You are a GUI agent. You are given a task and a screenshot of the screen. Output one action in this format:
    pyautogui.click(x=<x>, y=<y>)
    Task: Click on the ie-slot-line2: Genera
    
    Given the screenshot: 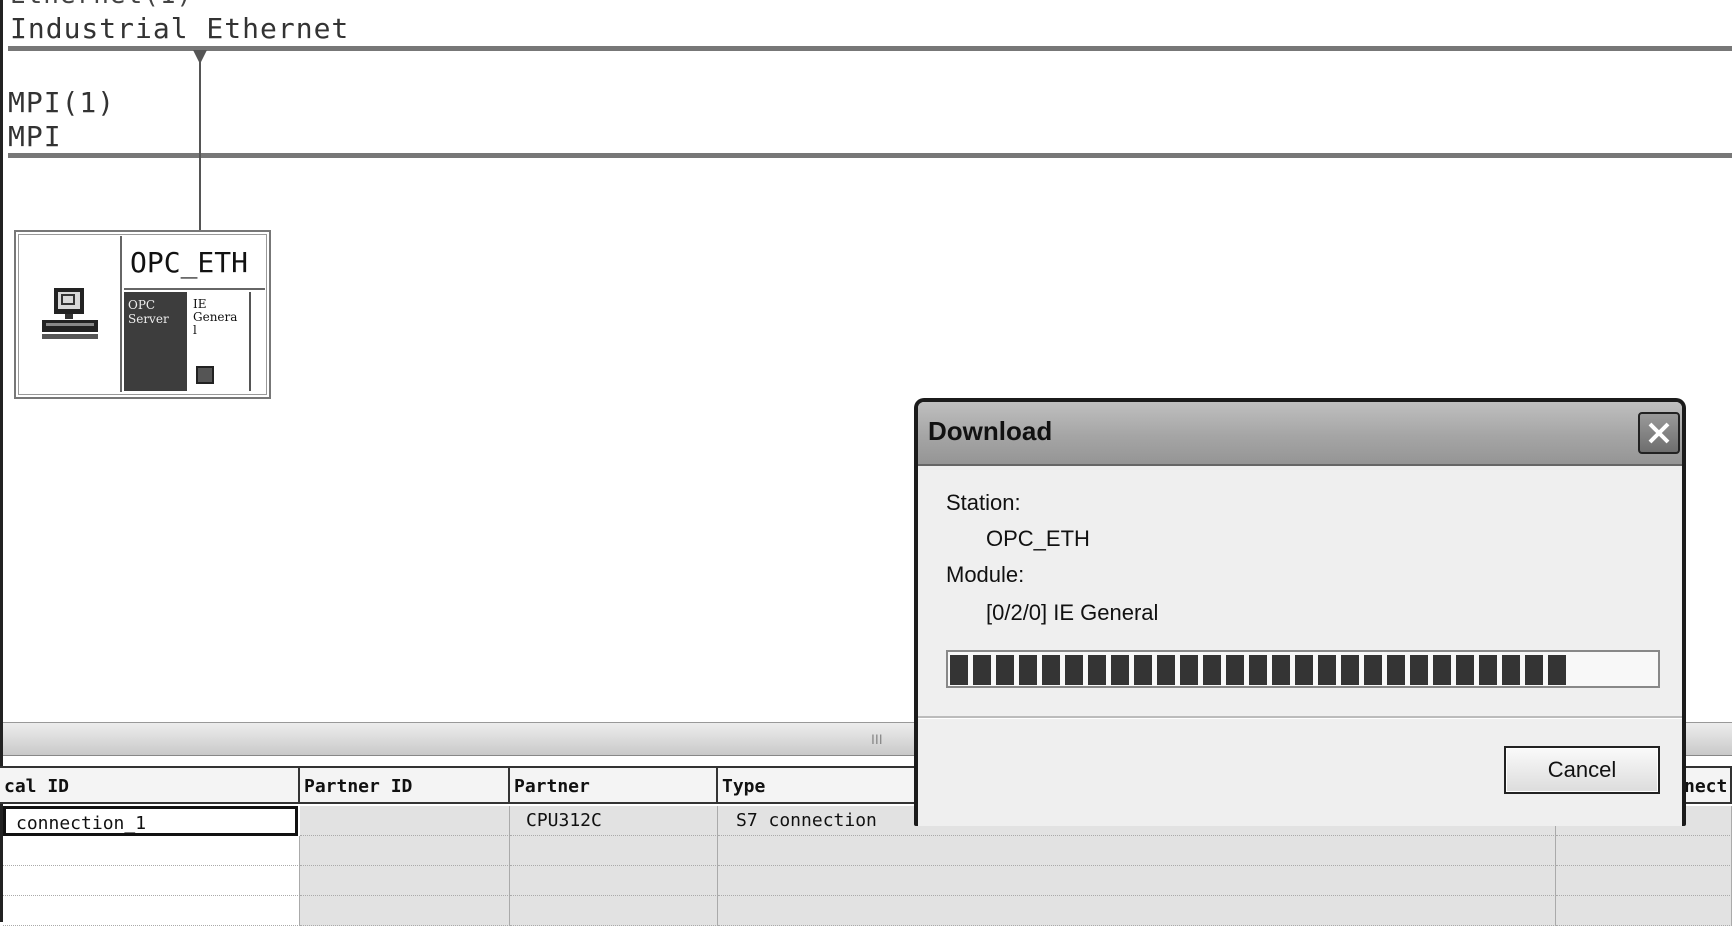 What is the action you would take?
    pyautogui.click(x=215, y=317)
    